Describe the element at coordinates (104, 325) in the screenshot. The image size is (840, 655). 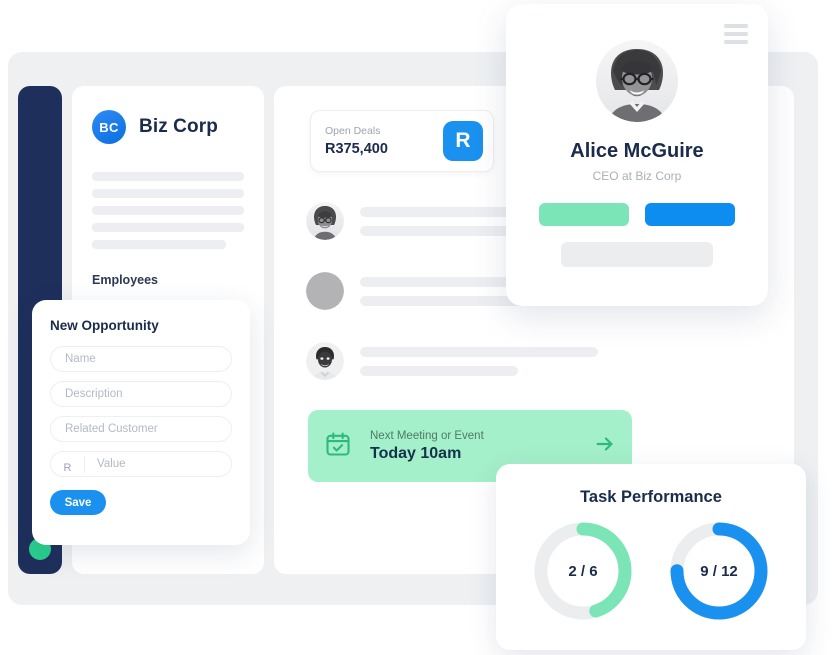
I see `page-title: New Opportunity` at that location.